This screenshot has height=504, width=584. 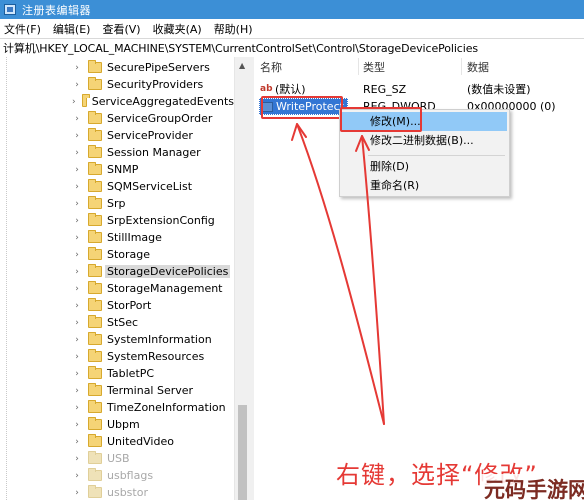 What do you see at coordinates (117, 135) in the screenshot?
I see `tree-item: › ServiceProvider` at bounding box center [117, 135].